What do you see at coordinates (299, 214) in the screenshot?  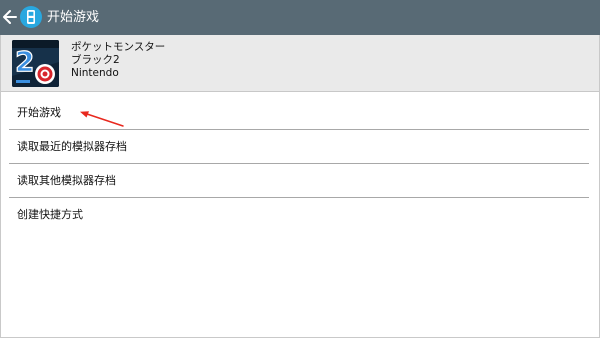 I see `menu-item-create-shortcut: 创建快捷方式` at bounding box center [299, 214].